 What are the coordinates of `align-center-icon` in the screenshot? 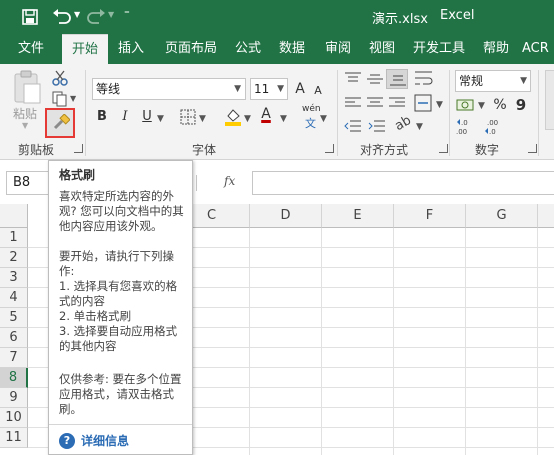 It's located at (375, 103).